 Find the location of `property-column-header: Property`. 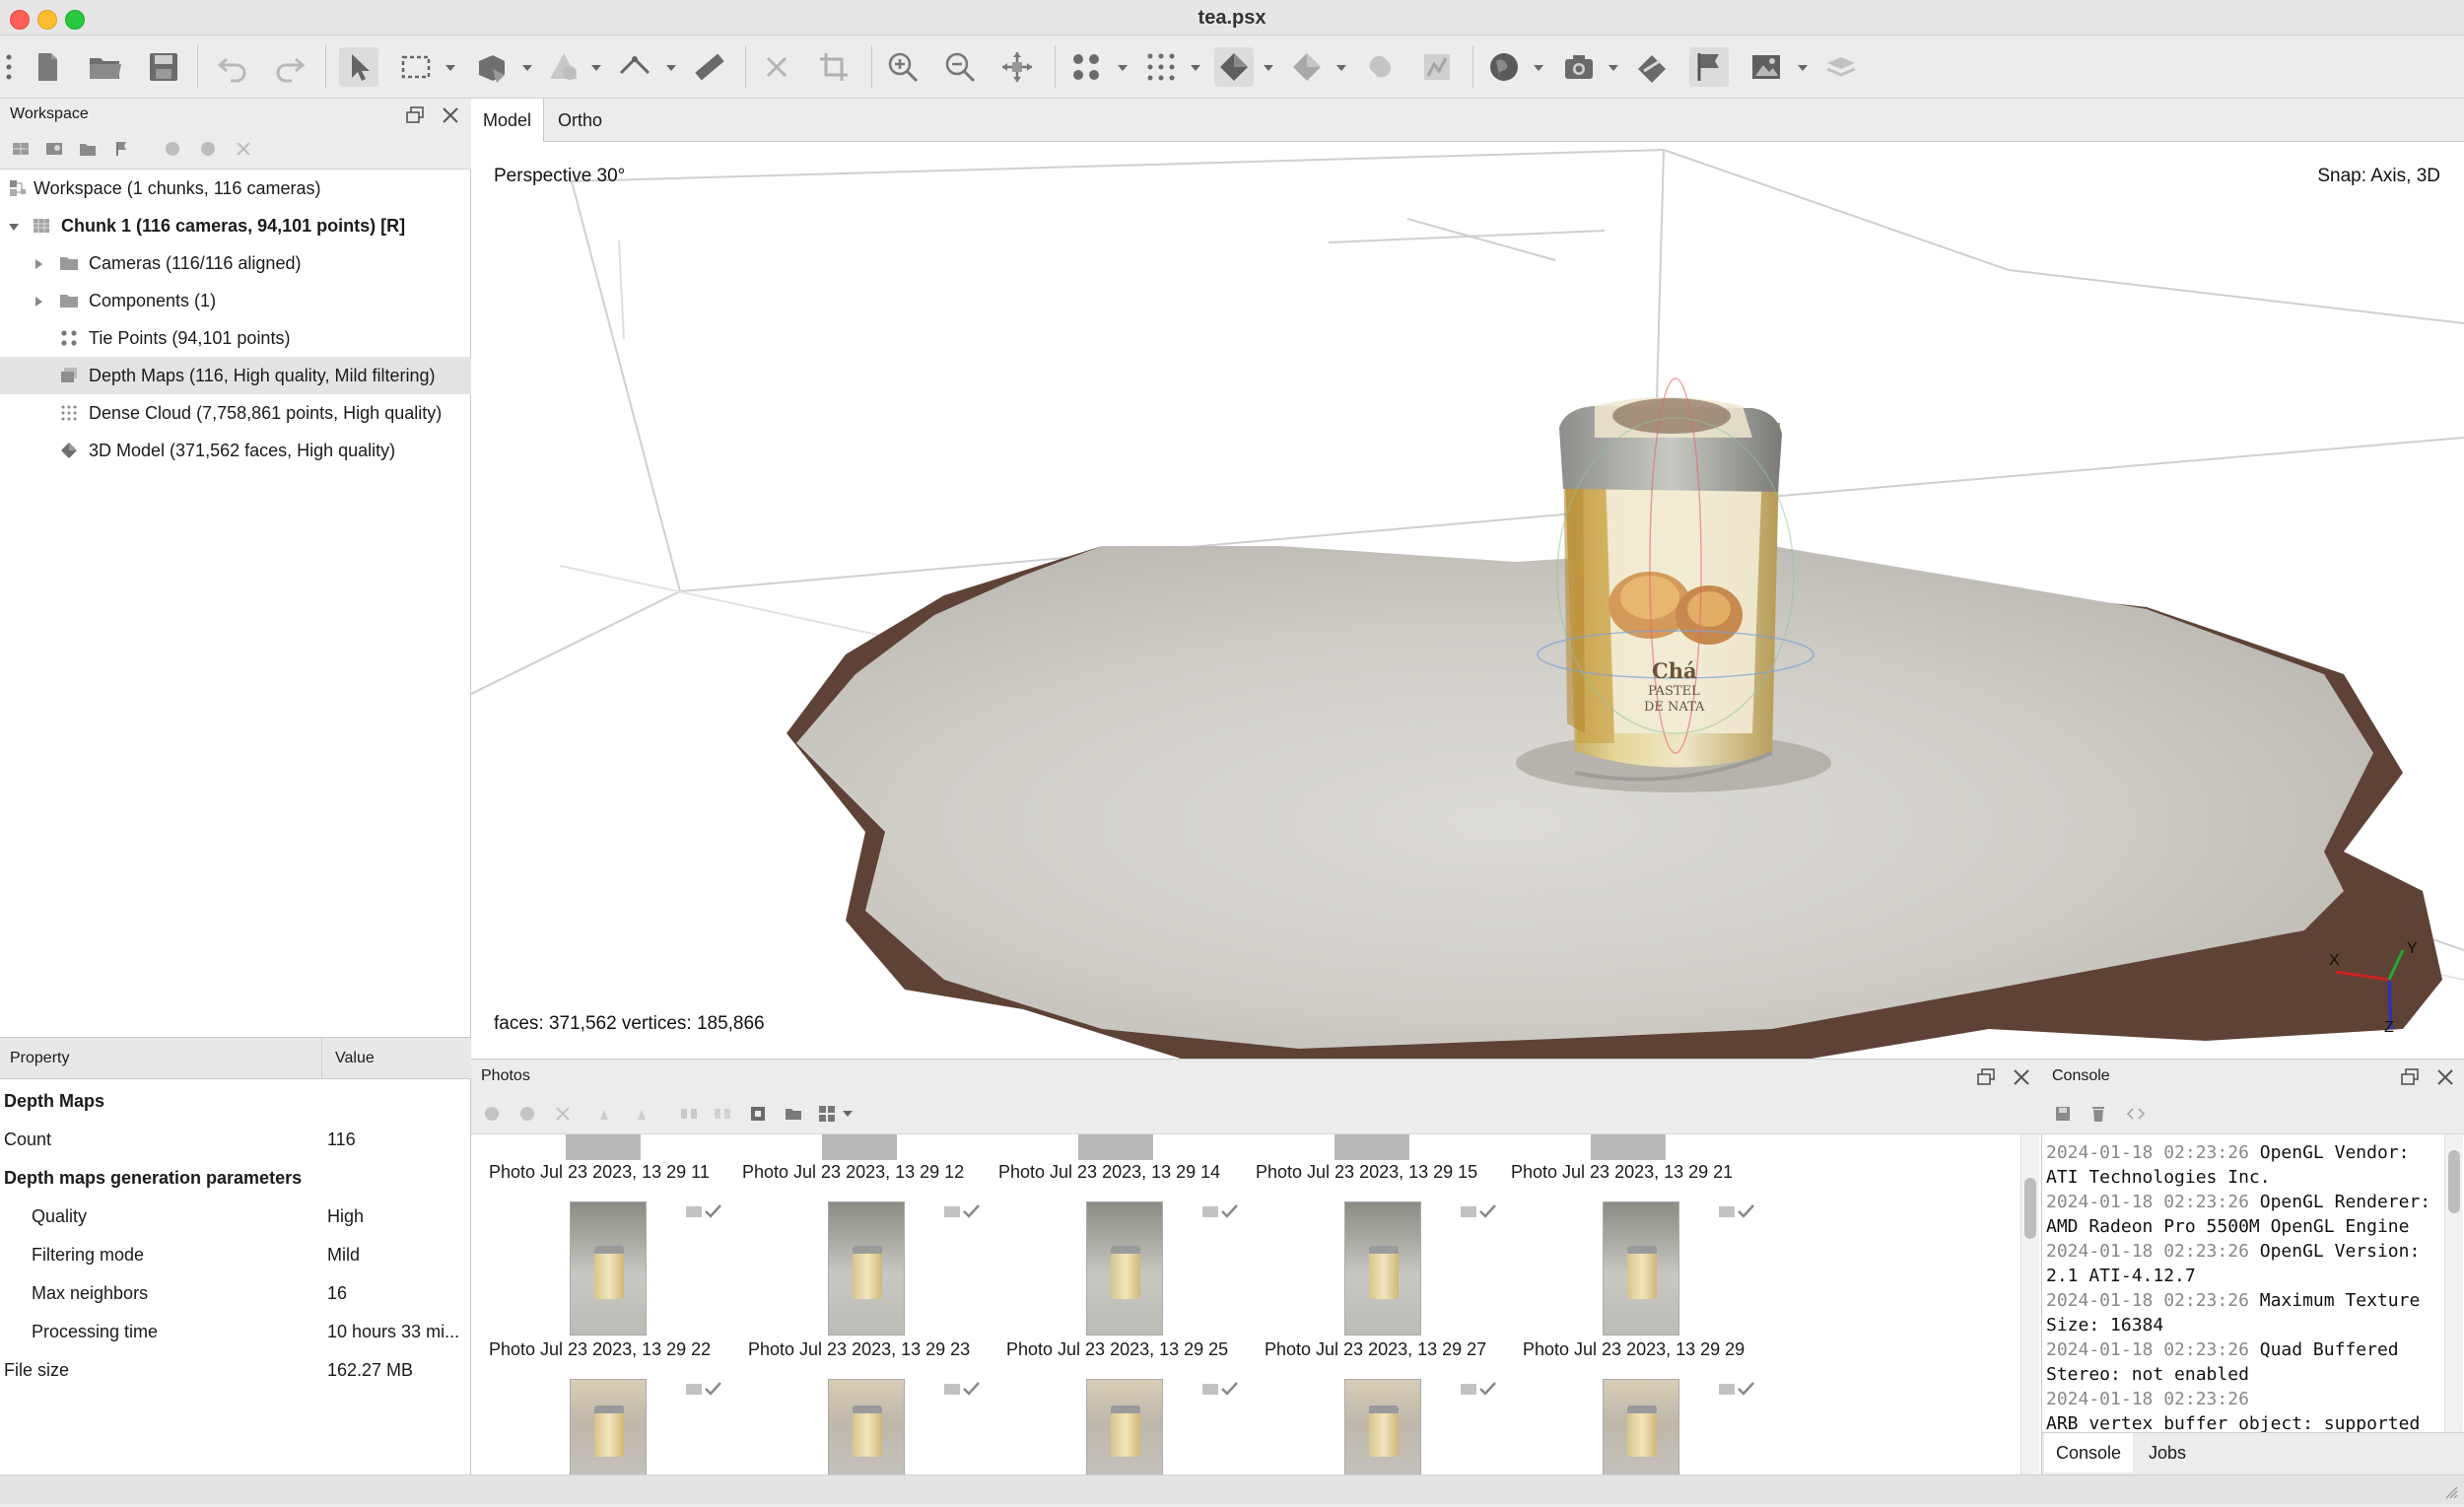

property-column-header: Property is located at coordinates (39, 1058).